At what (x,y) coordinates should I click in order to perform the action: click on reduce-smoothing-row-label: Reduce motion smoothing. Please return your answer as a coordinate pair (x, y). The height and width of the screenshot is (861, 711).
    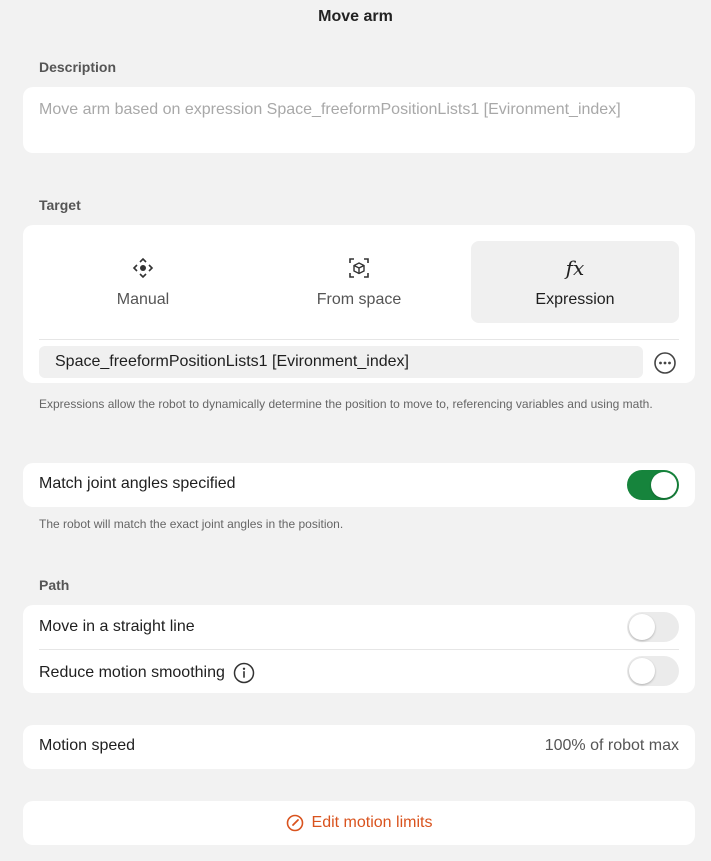
    Looking at the image, I should click on (147, 673).